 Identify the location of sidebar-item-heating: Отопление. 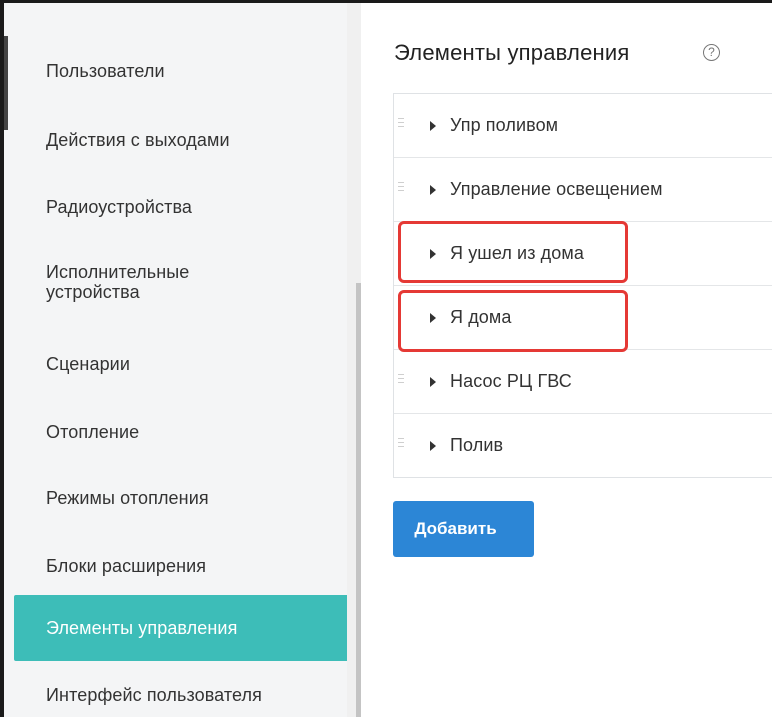
(182, 433).